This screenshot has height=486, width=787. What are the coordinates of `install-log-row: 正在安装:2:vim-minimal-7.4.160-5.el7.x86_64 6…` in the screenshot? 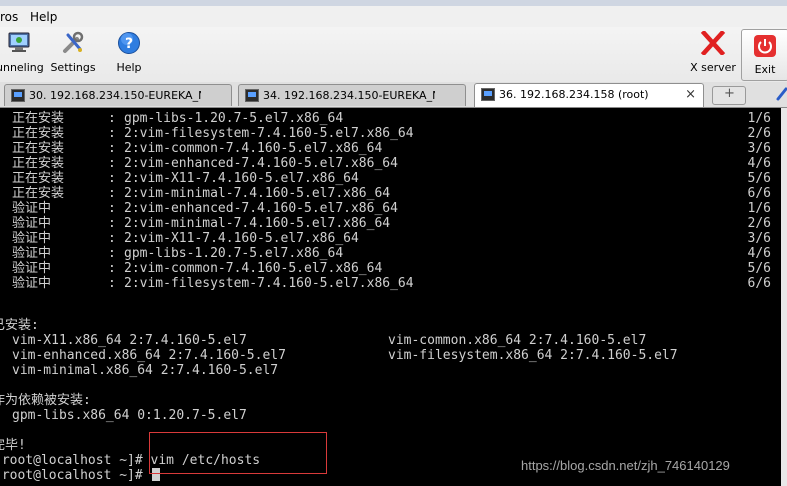 It's located at (391, 193).